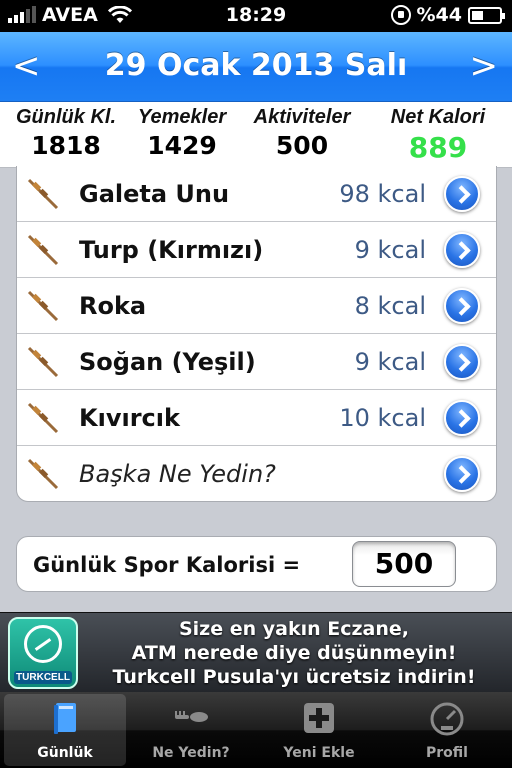 The height and width of the screenshot is (768, 512). What do you see at coordinates (154, 194) in the screenshot?
I see `food-name: Galeta Unu` at bounding box center [154, 194].